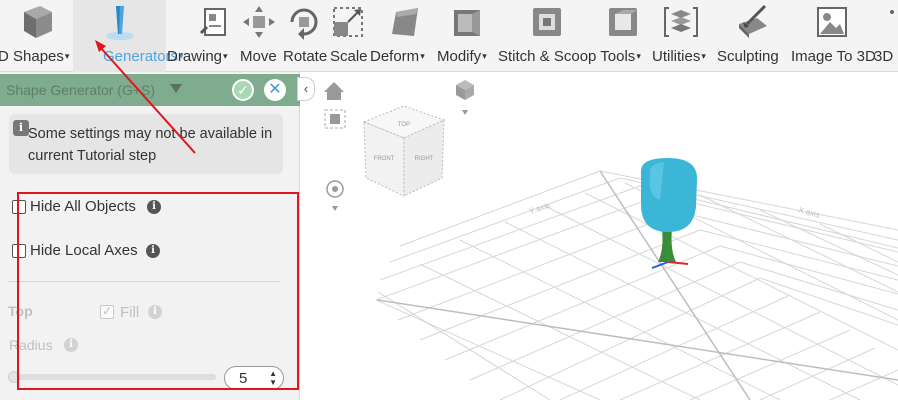 The image size is (898, 400). I want to click on annotation-arrow, so click(145, 97).